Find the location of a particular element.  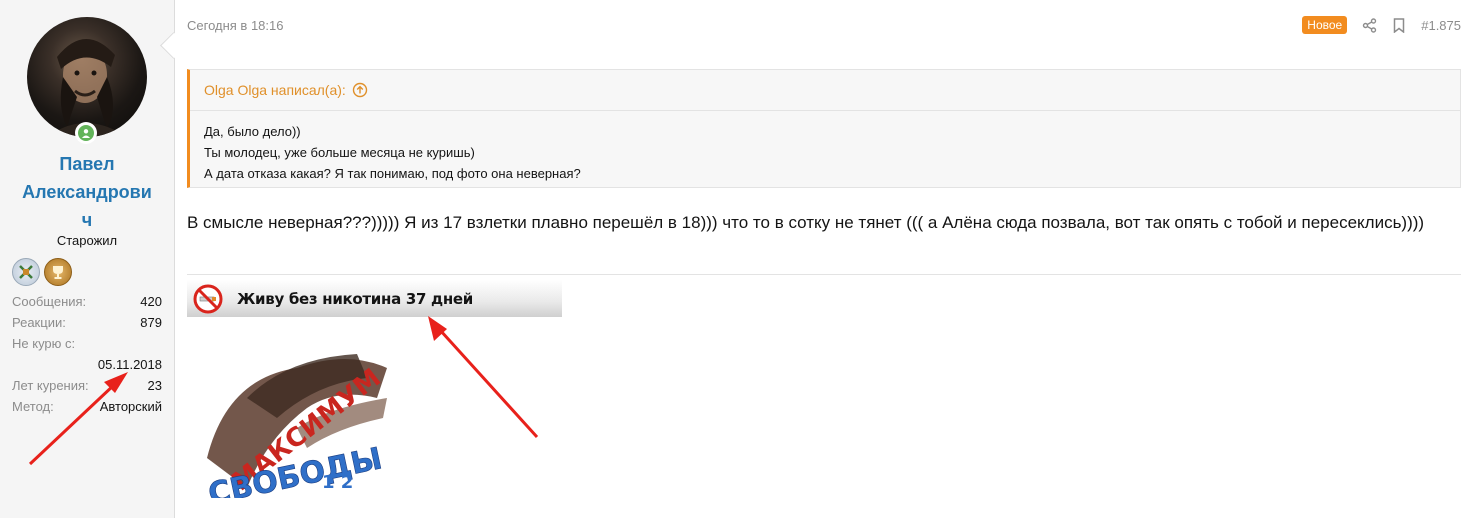

username: Павел Александрови ч is located at coordinates (87, 192).